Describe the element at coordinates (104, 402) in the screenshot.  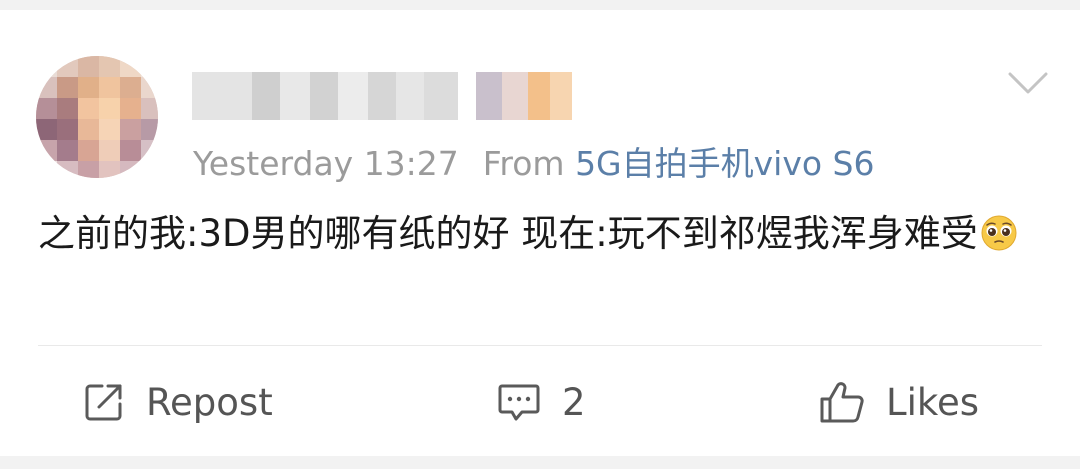
I see `share-out-icon` at that location.